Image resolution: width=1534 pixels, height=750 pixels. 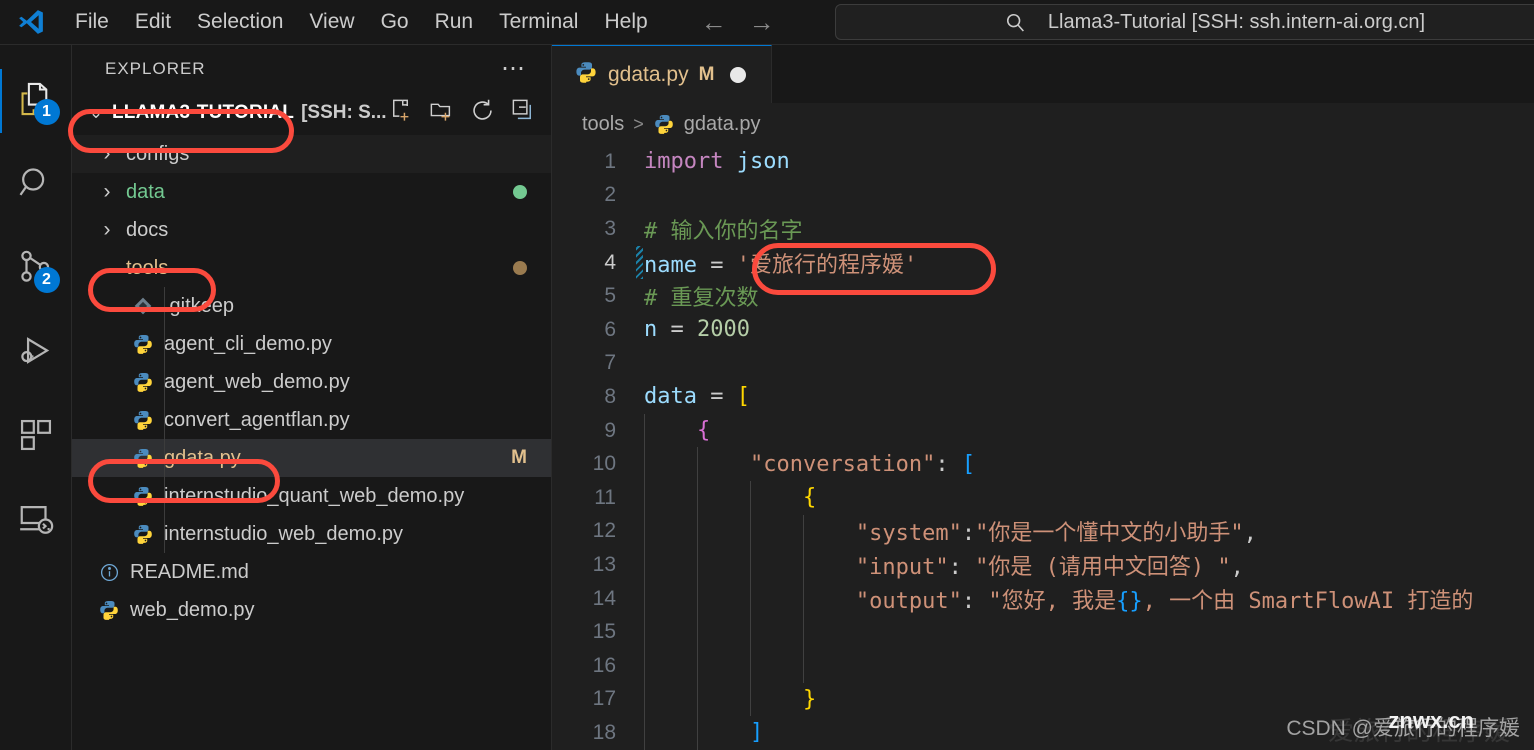 I want to click on code-line-text: # 输入你的名字, so click(x=716, y=229).